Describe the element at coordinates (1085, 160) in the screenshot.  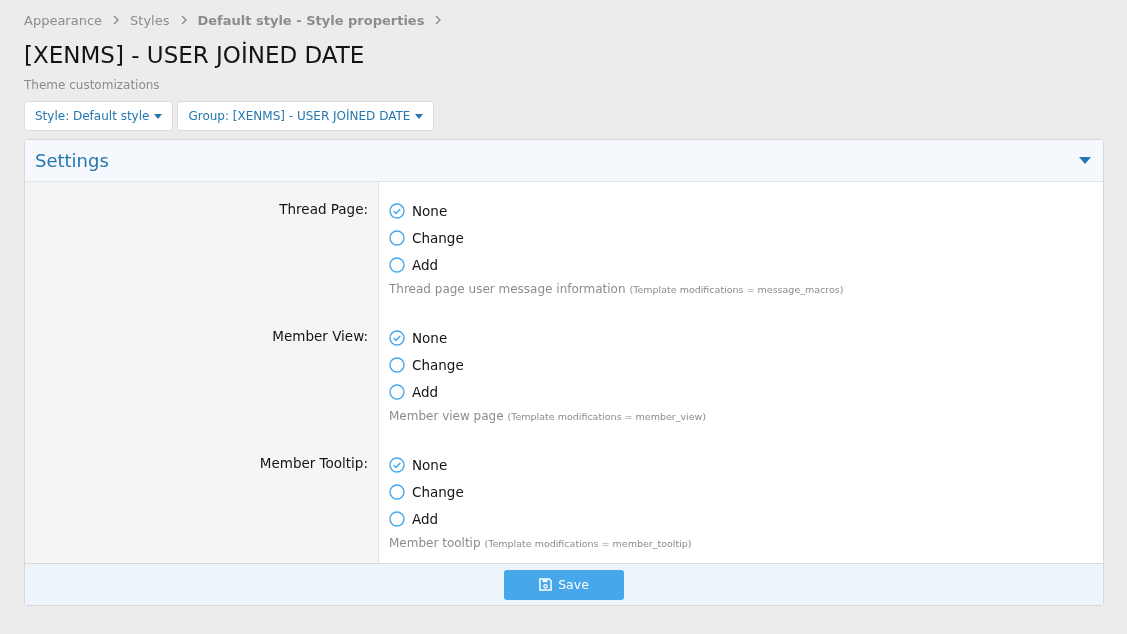
I see `collapse-toggle-icon` at that location.